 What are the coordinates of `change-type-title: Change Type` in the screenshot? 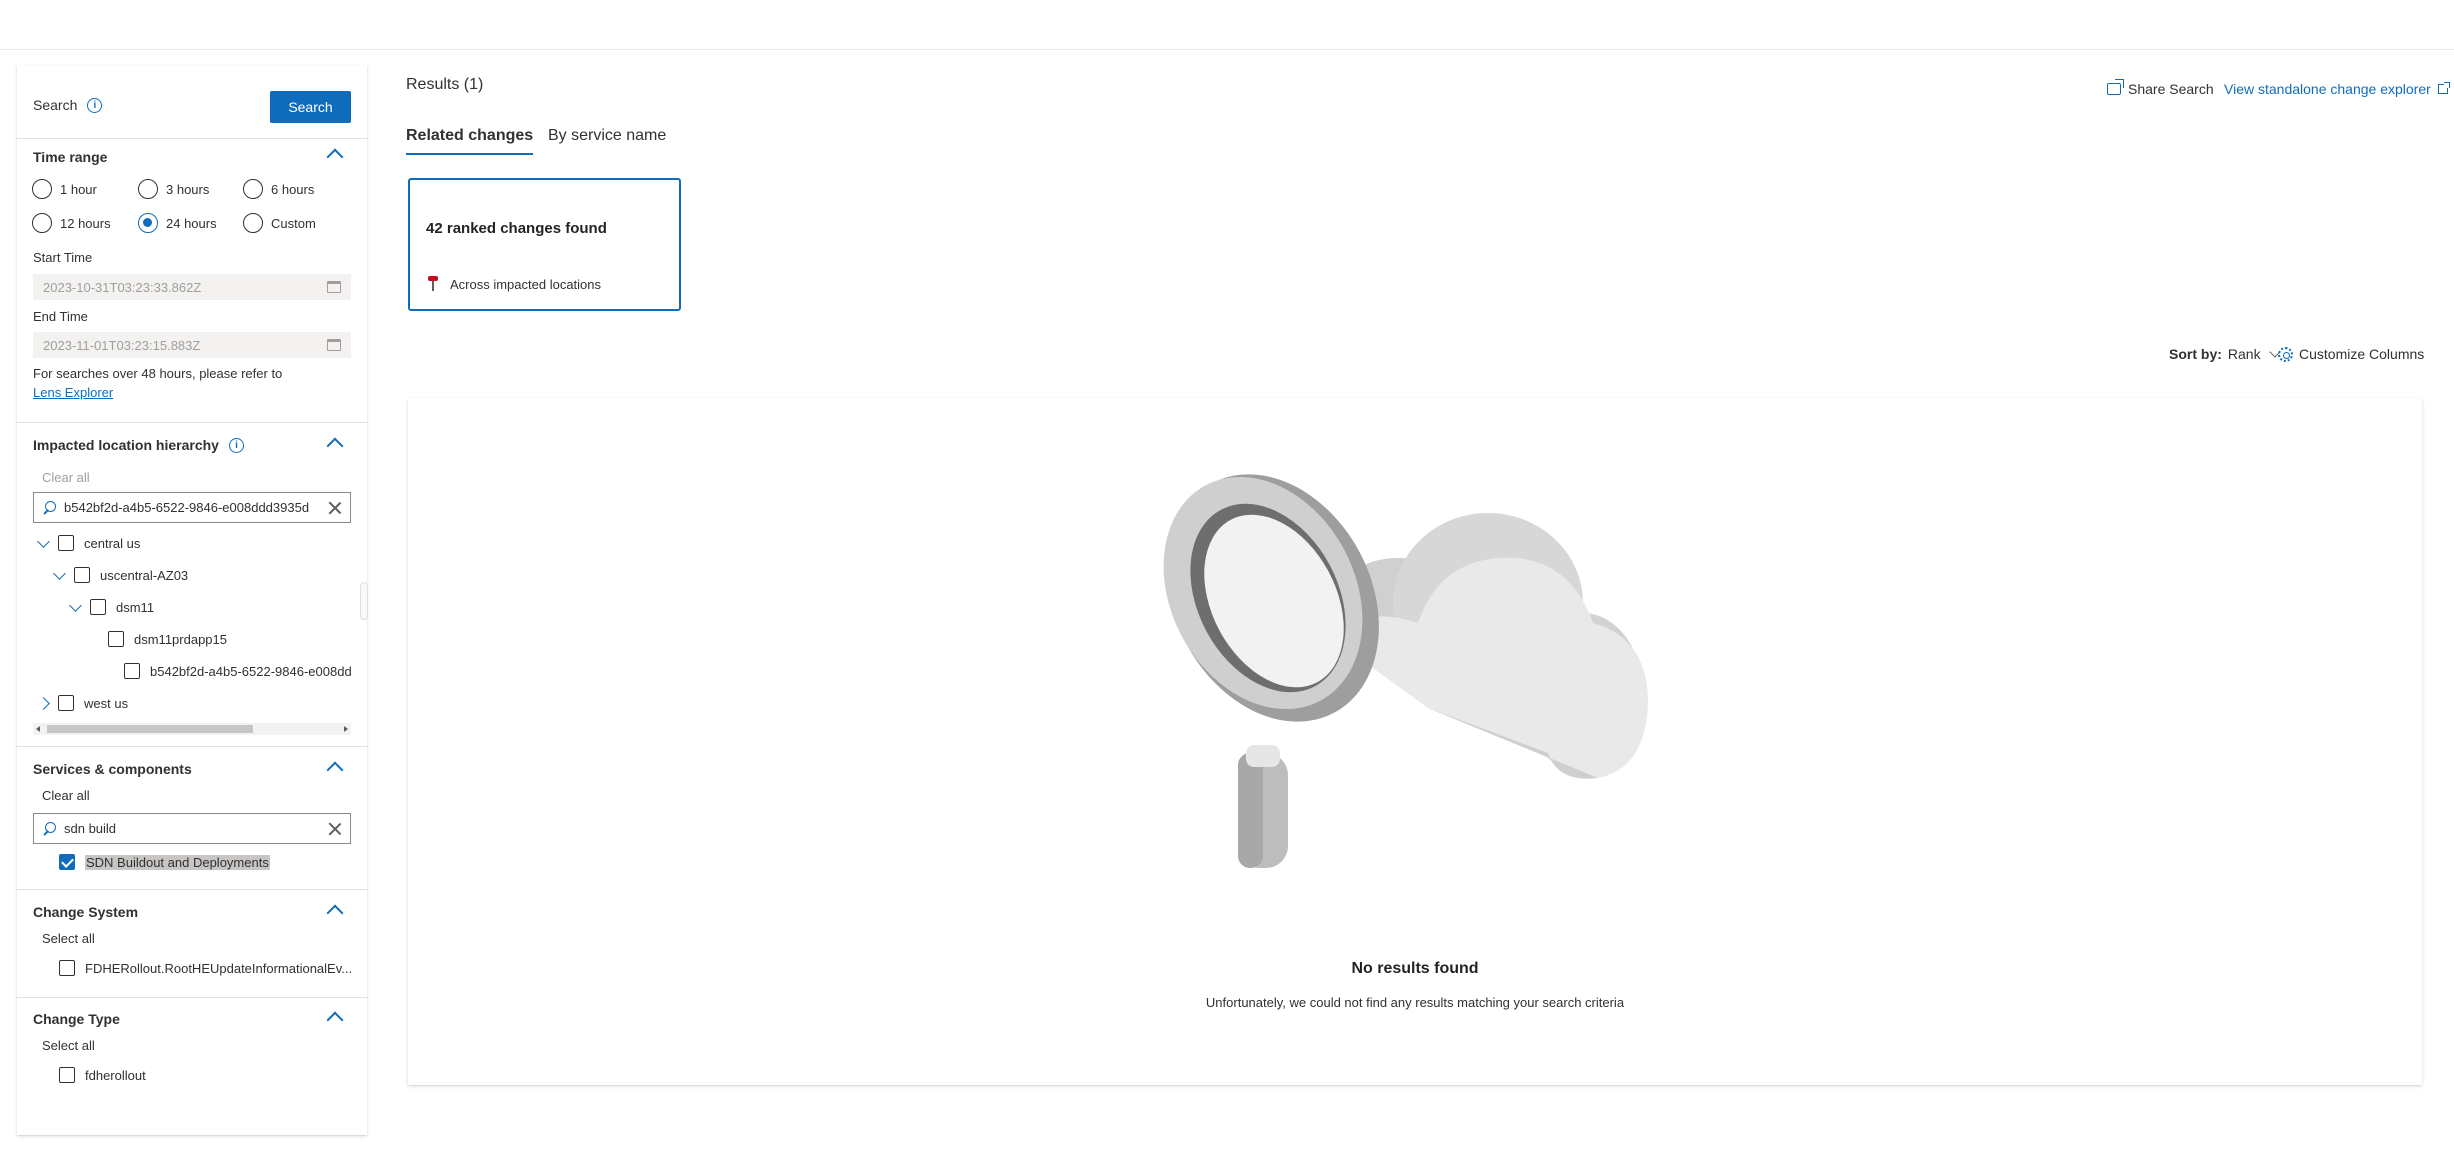 It's located at (76, 1019).